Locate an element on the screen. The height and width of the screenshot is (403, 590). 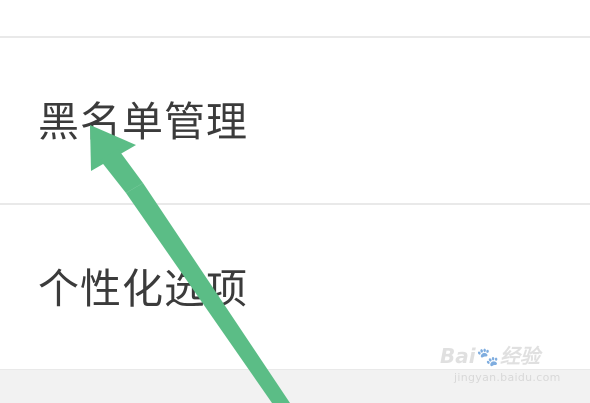
menu-item-label: 个性化选项 is located at coordinates (143, 289).